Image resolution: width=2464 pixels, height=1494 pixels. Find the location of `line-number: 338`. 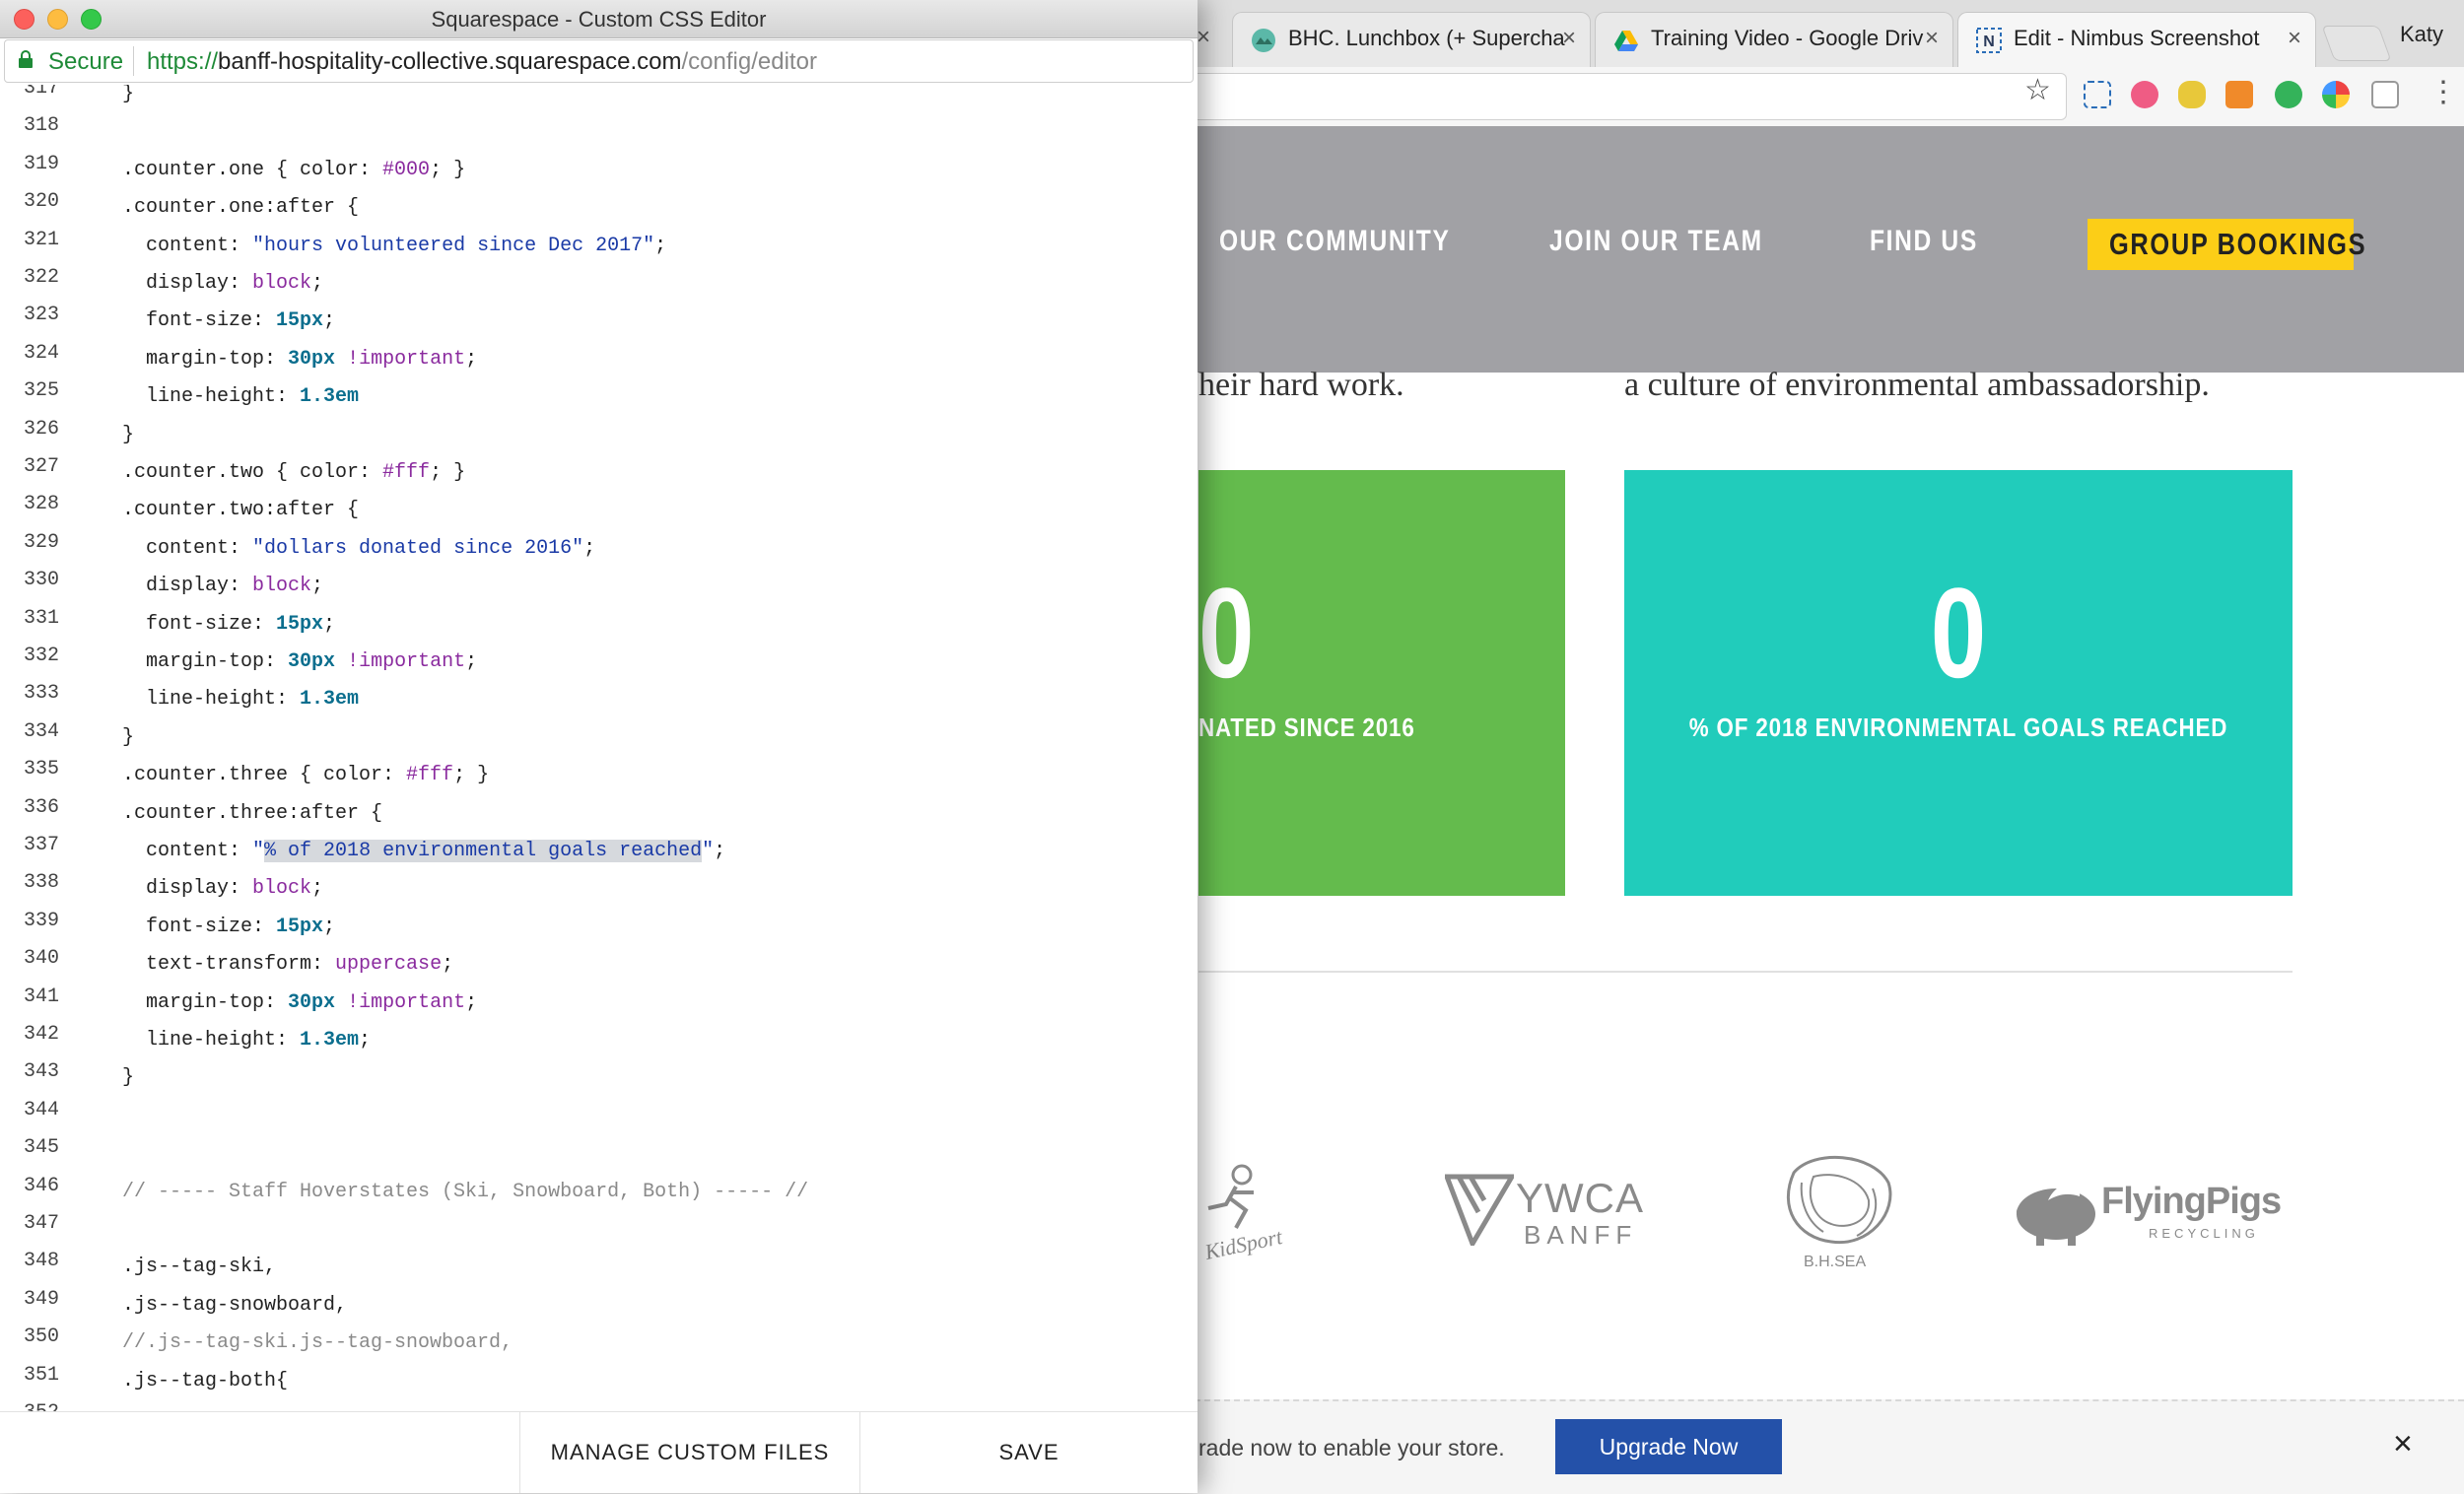

line-number: 338 is located at coordinates (41, 883).